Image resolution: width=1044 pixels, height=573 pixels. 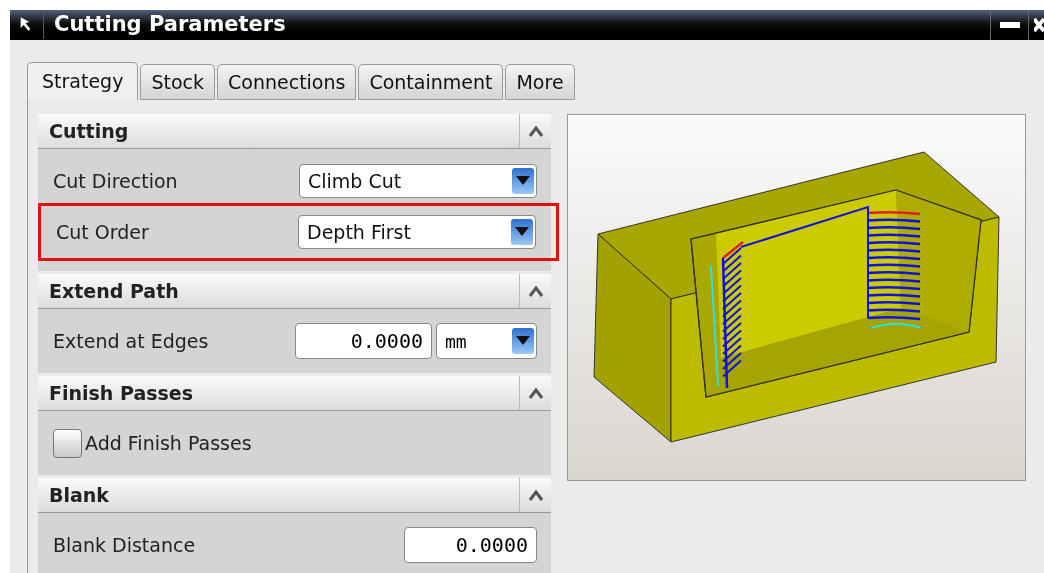 What do you see at coordinates (417, 232) in the screenshot?
I see `dropdown: Depth First` at bounding box center [417, 232].